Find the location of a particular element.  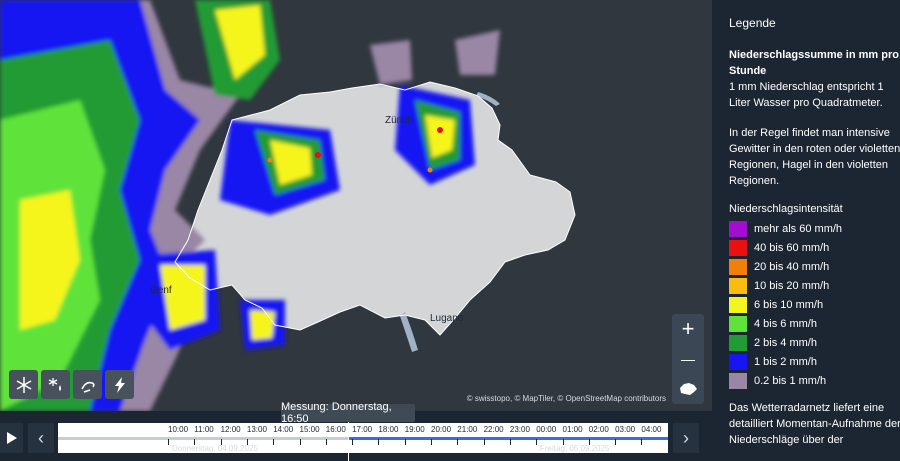

city-label-zurich: Zürich is located at coordinates (399, 120).